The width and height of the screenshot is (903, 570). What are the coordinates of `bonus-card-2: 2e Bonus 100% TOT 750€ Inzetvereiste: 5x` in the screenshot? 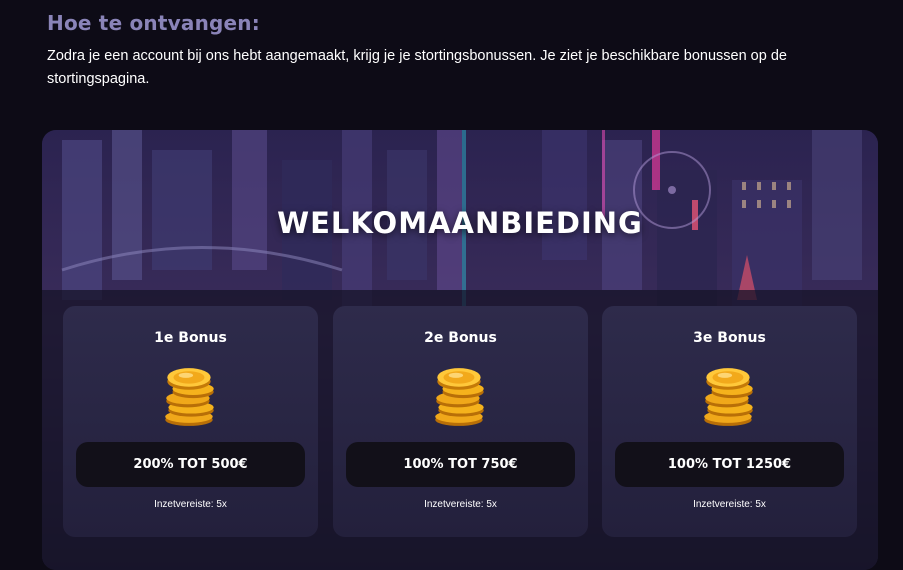 It's located at (460, 421).